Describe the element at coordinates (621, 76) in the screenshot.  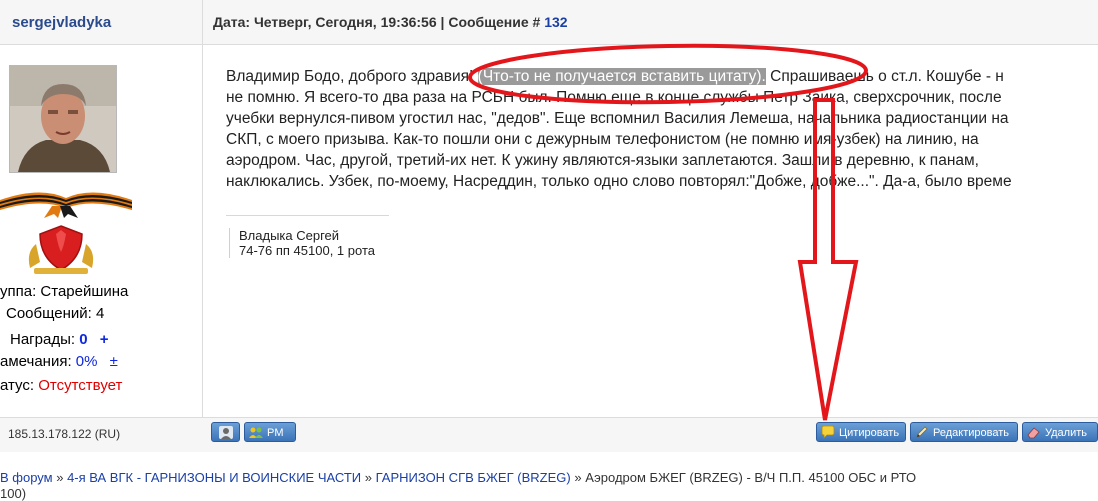
I see `highlighted-text: (Что-то не получается вставить цитату).` at that location.